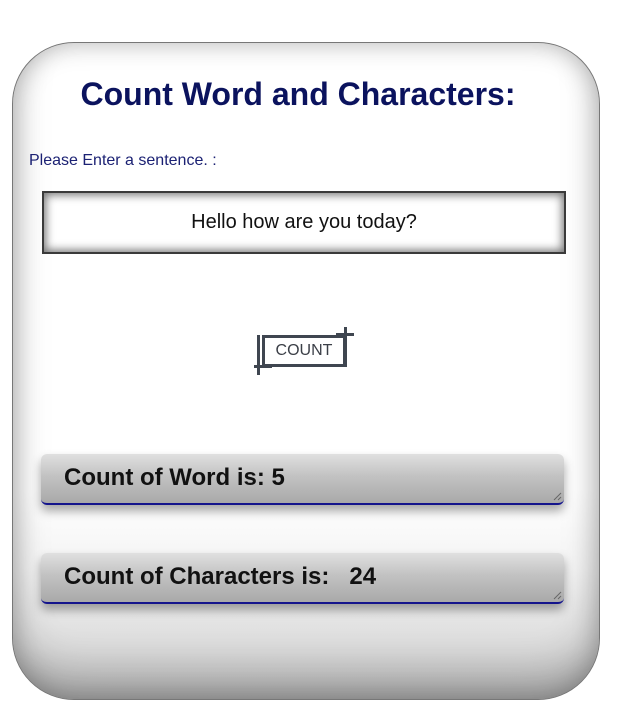 Image resolution: width=625 pixels, height=727 pixels. Describe the element at coordinates (123, 160) in the screenshot. I see `sentence-prompt-label: Please Enter a sentence. :` at that location.